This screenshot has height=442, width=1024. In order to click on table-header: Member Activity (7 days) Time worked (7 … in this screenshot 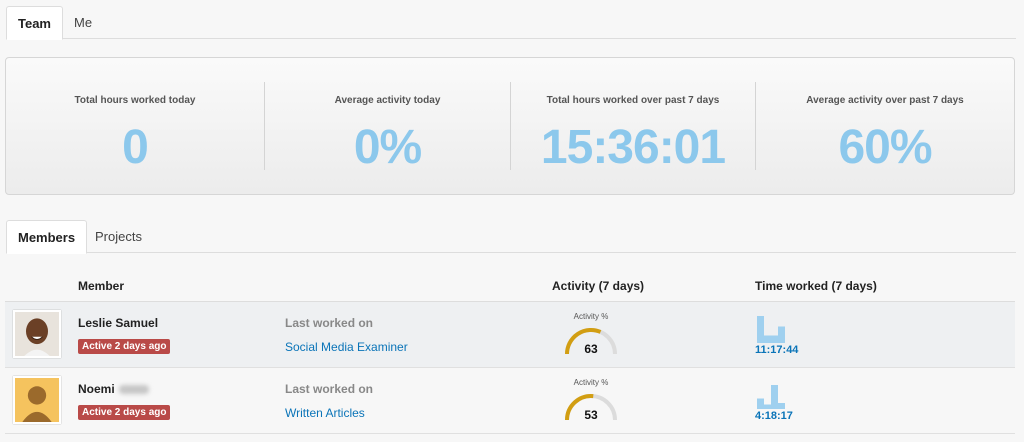, I will do `click(510, 286)`.